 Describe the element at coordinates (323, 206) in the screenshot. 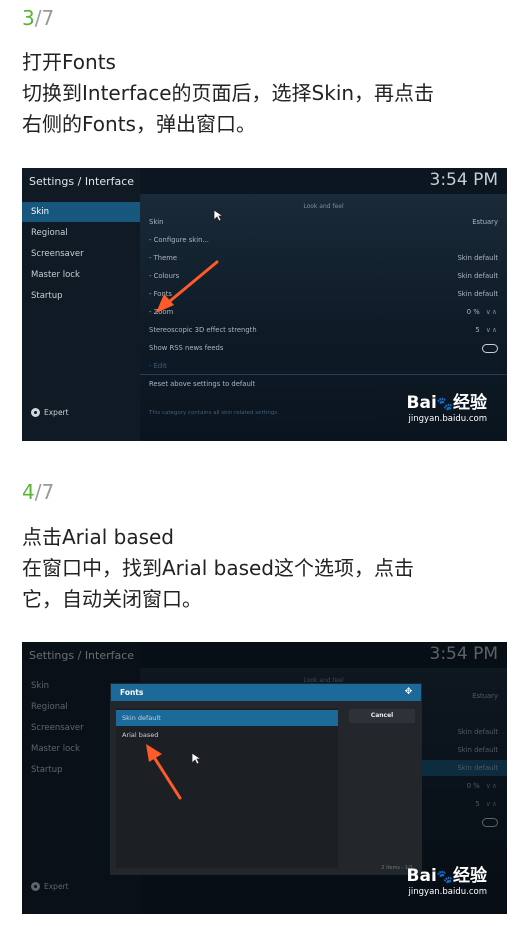

I see `section-header: Look and feel` at that location.